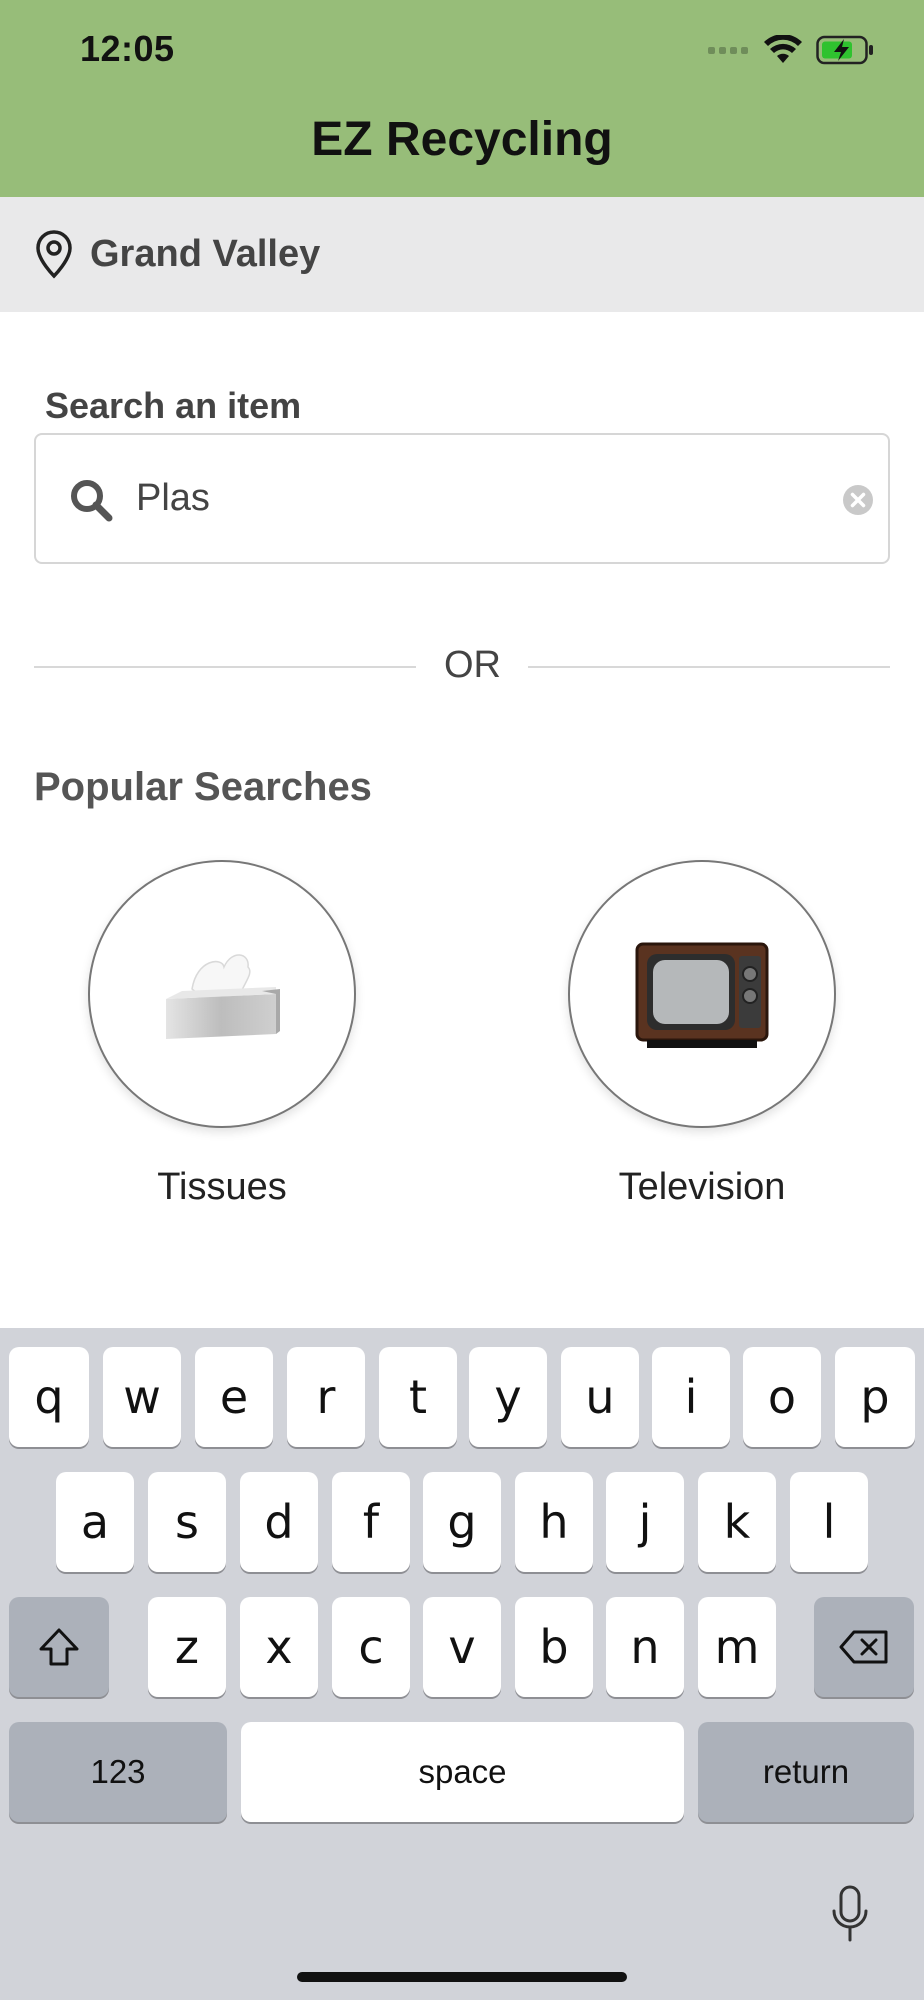 The width and height of the screenshot is (924, 2000). Describe the element at coordinates (737, 1647) in the screenshot. I see `key-m: m` at that location.